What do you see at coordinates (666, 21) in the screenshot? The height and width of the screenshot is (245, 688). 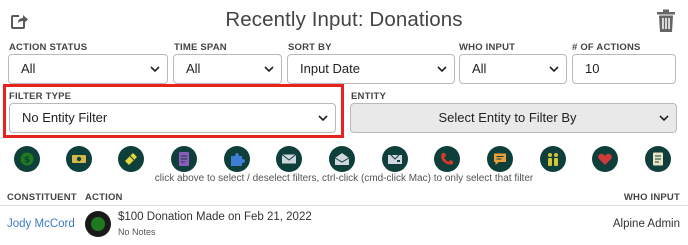 I see `trash-icon` at bounding box center [666, 21].